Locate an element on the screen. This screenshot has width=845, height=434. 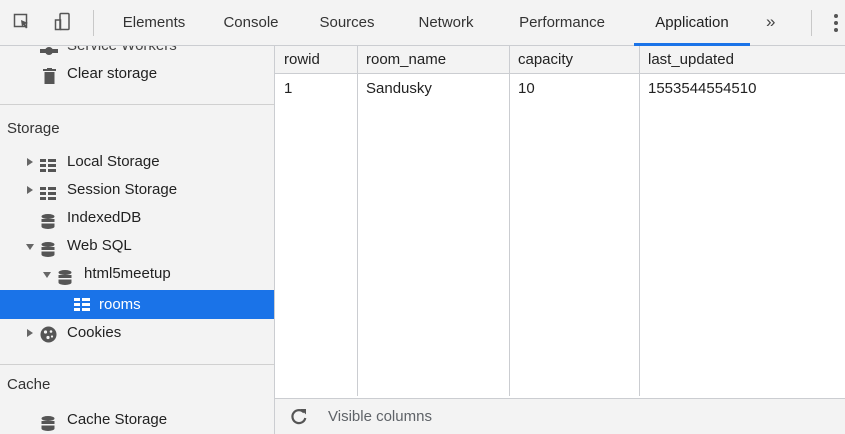
table-cell: 1 is located at coordinates (288, 88).